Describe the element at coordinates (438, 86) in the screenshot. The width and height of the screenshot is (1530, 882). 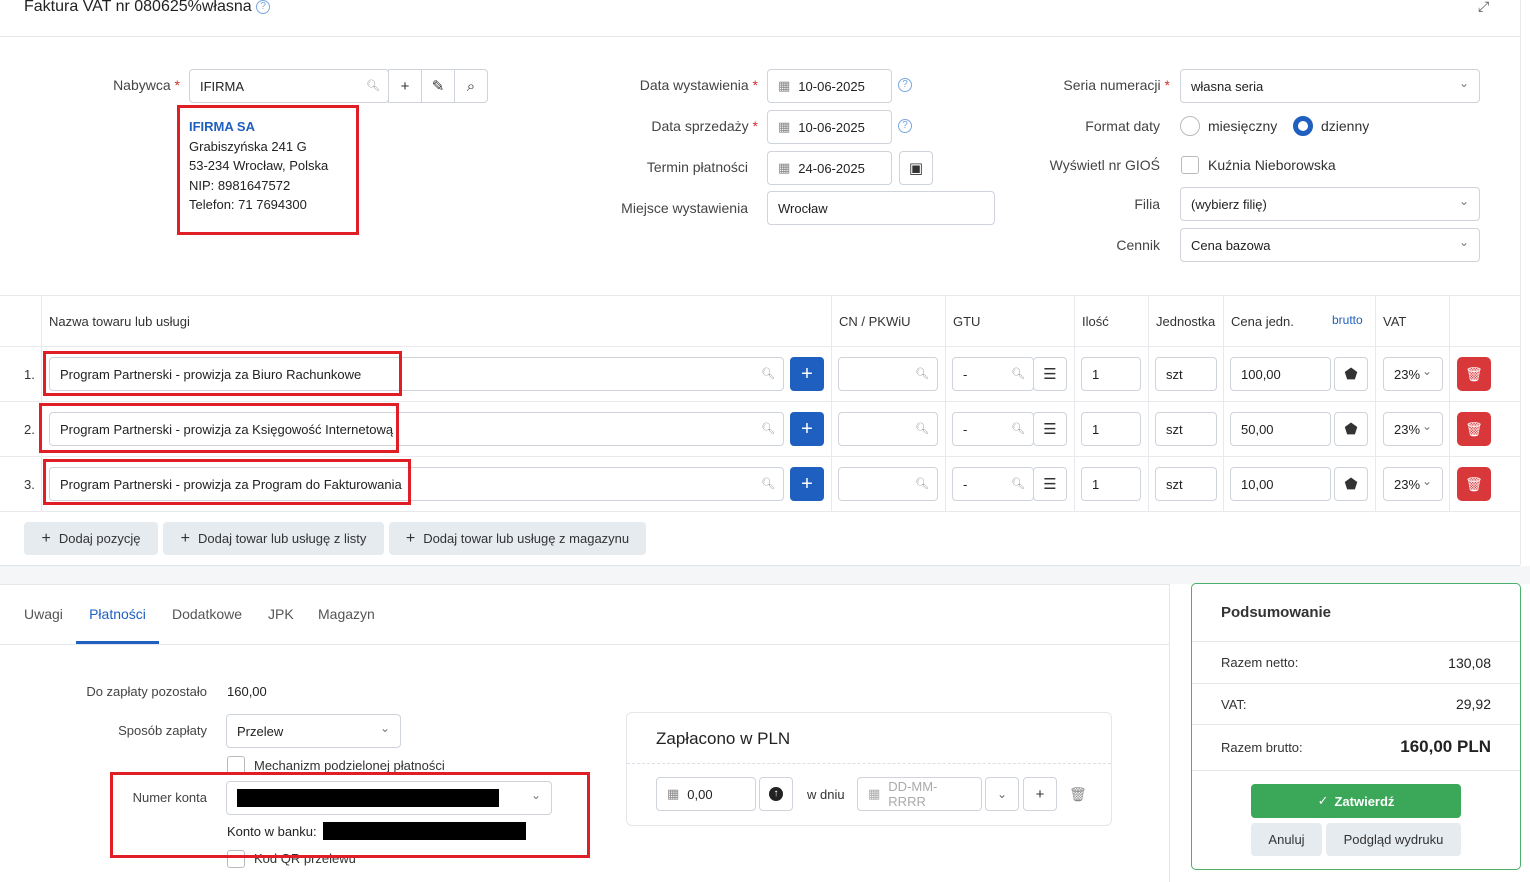
I see `edit-buyer-button: ✎` at that location.